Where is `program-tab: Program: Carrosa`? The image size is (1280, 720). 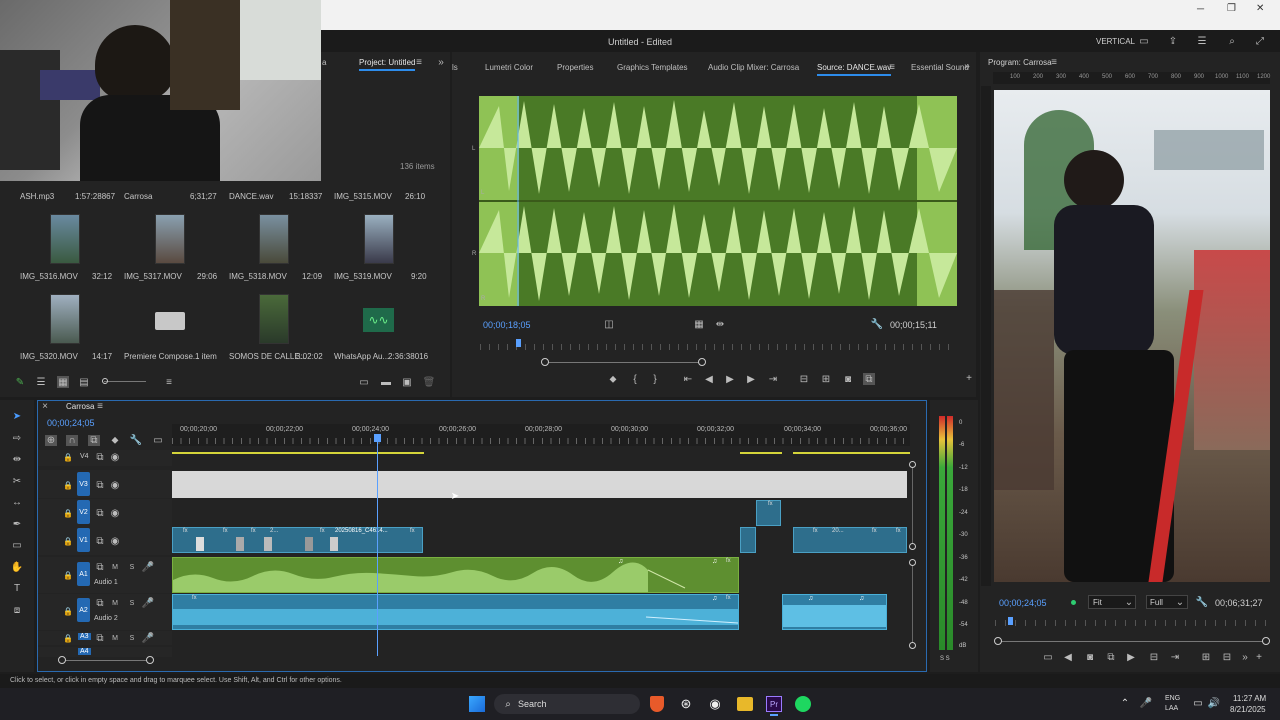 program-tab: Program: Carrosa is located at coordinates (1020, 62).